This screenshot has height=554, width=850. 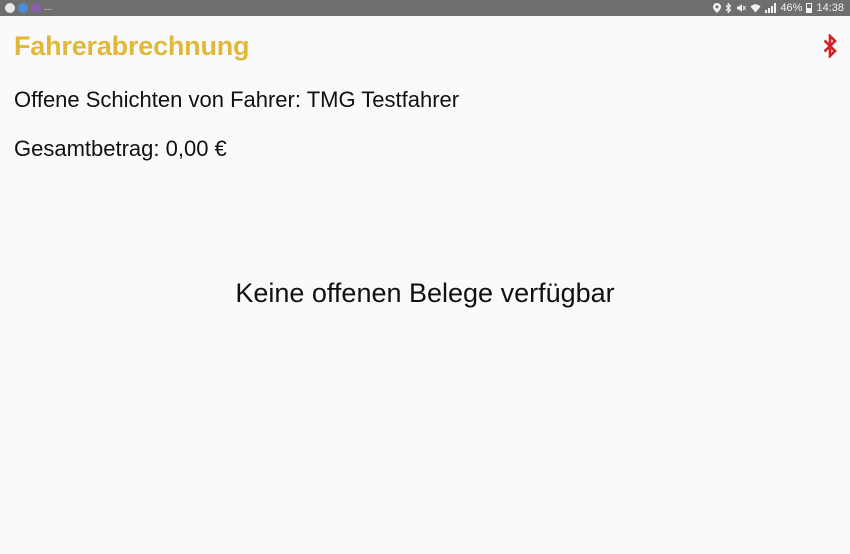 I want to click on notification-icon, so click(x=10, y=8).